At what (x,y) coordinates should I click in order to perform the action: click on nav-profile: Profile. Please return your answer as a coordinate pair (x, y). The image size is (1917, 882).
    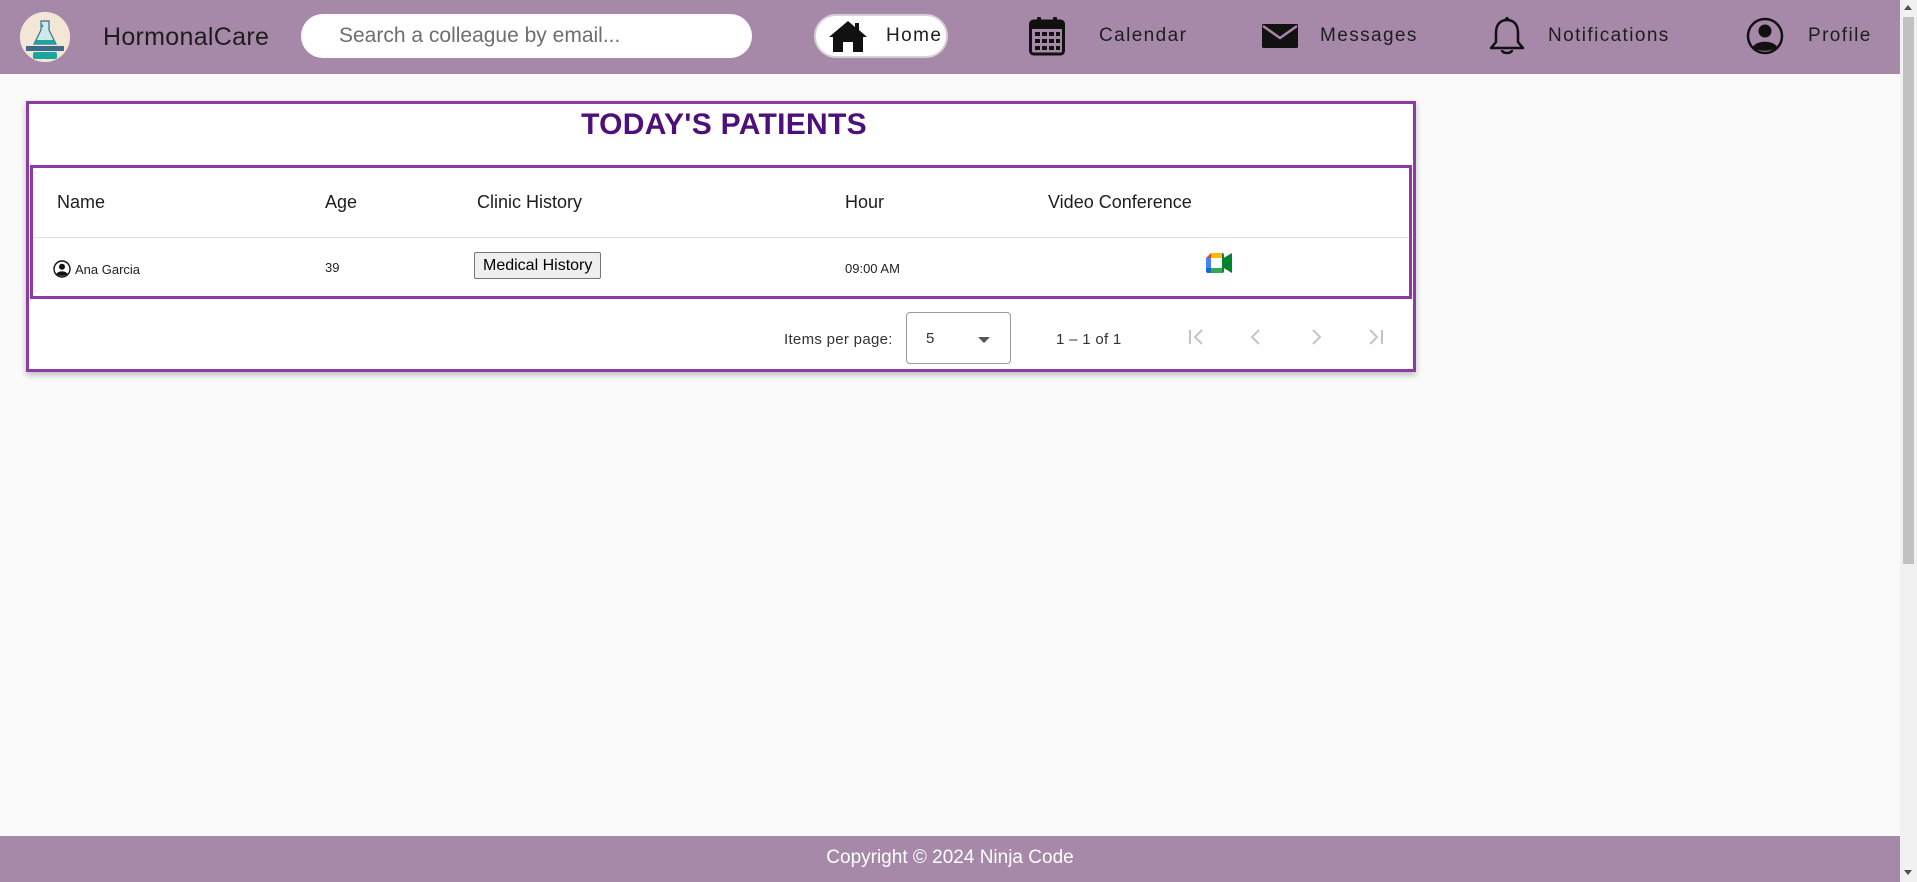
    Looking at the image, I should click on (1809, 36).